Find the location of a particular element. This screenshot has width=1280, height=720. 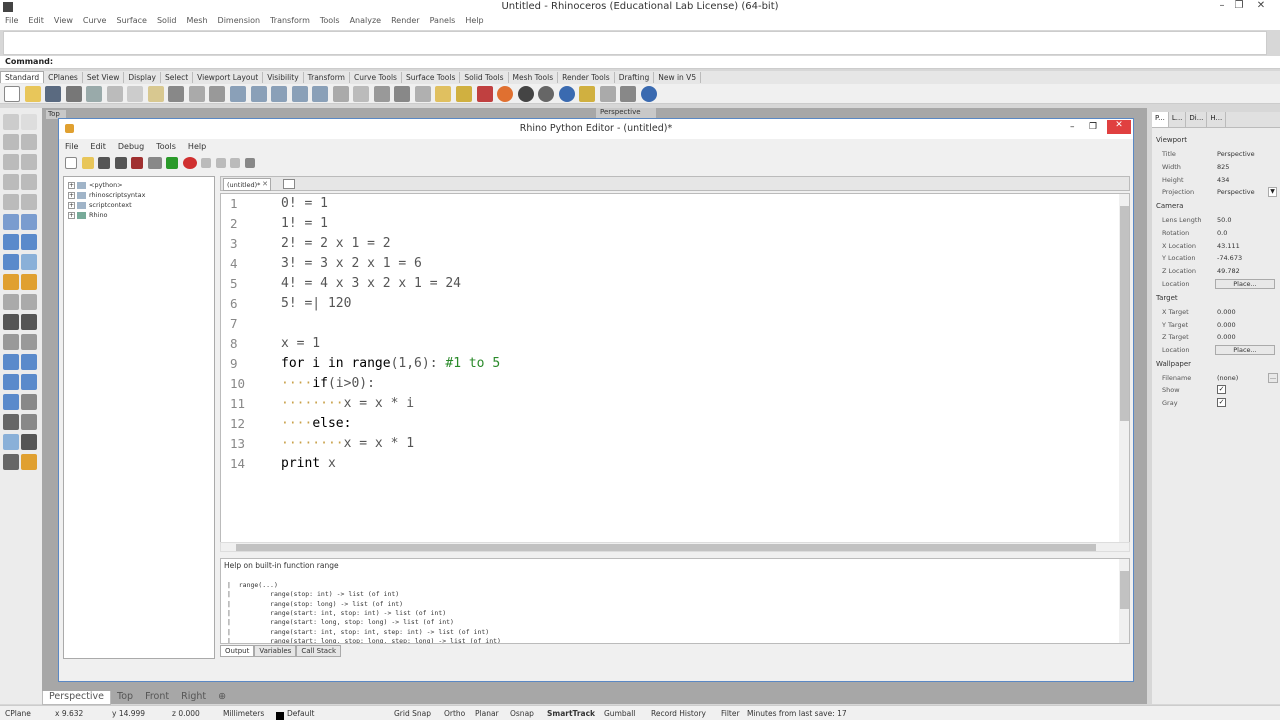

settings-gear-icon is located at coordinates (607, 94).